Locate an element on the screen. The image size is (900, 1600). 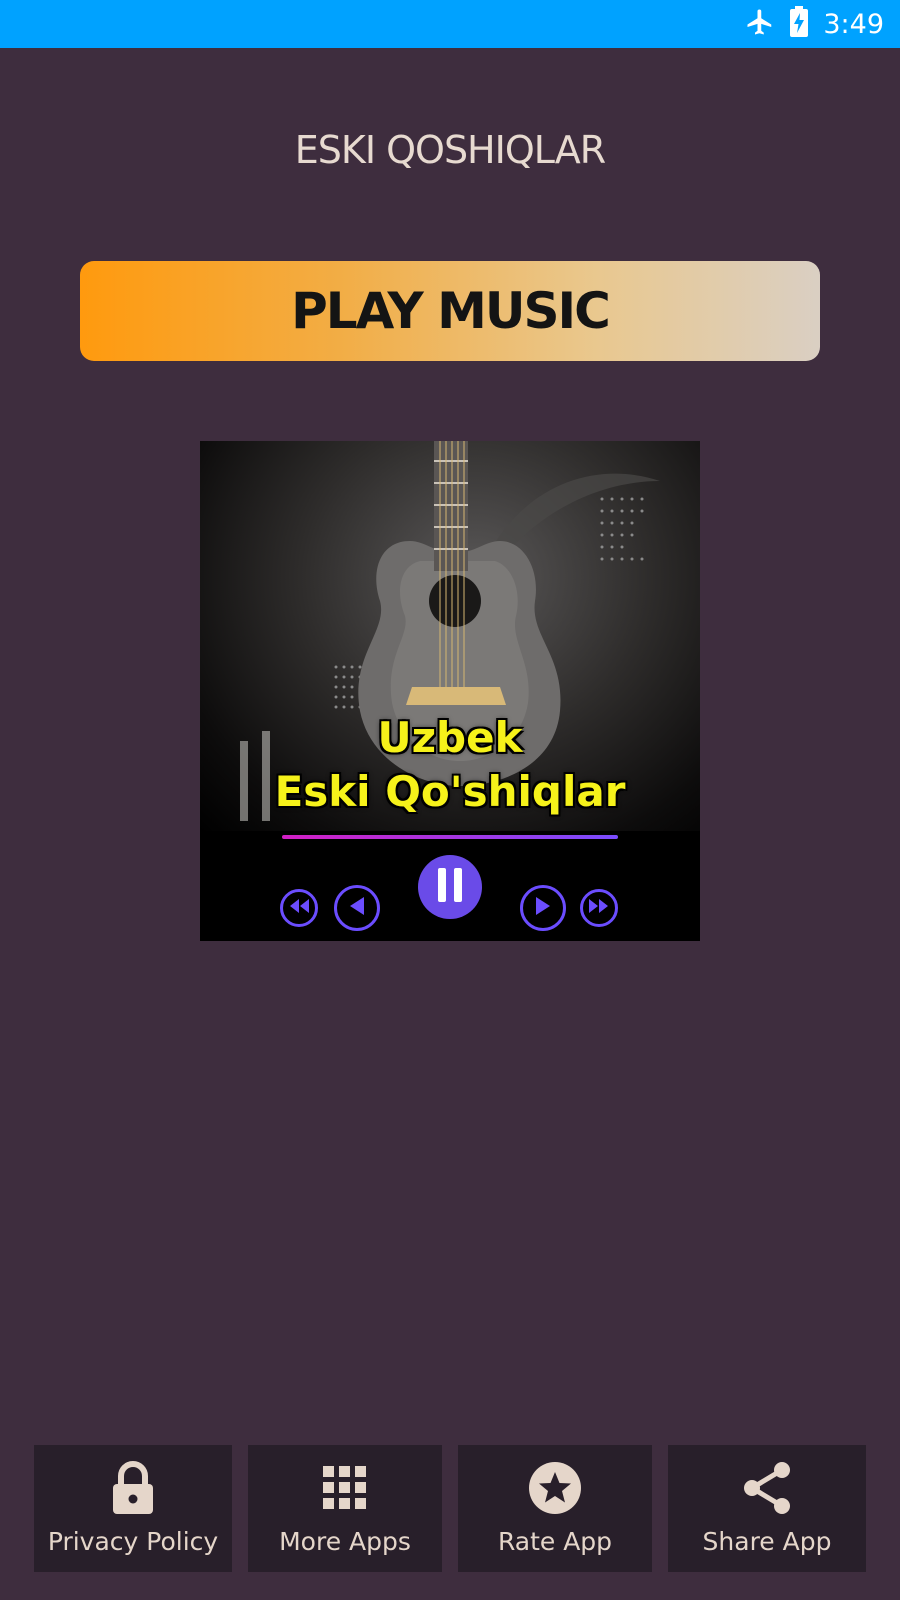
status-icons: 3:49 is located at coordinates (814, 24).